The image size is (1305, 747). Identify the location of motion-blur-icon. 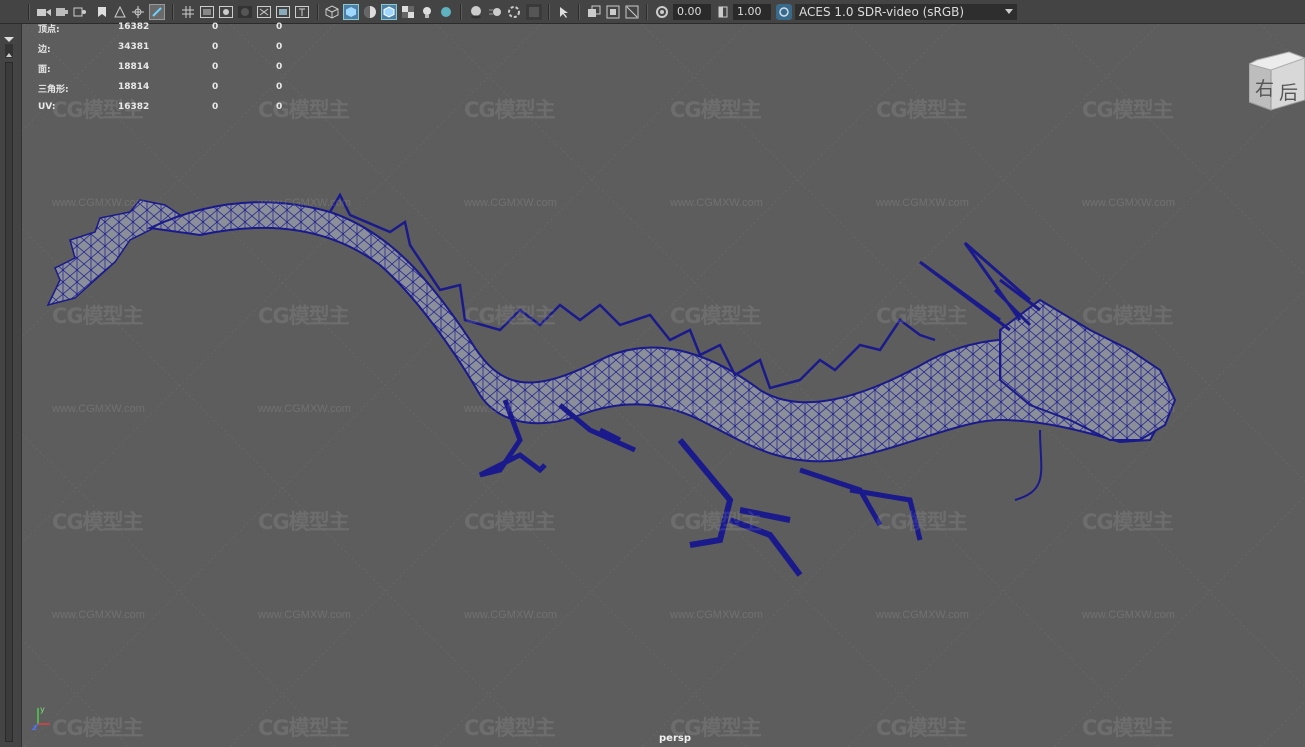
(495, 12).